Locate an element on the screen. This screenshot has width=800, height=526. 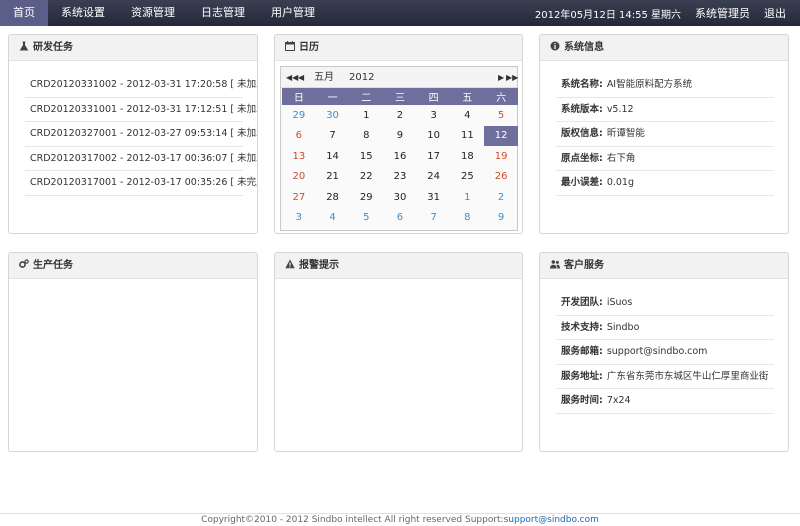
nav-item-4: 用户管理 is located at coordinates (293, 13).